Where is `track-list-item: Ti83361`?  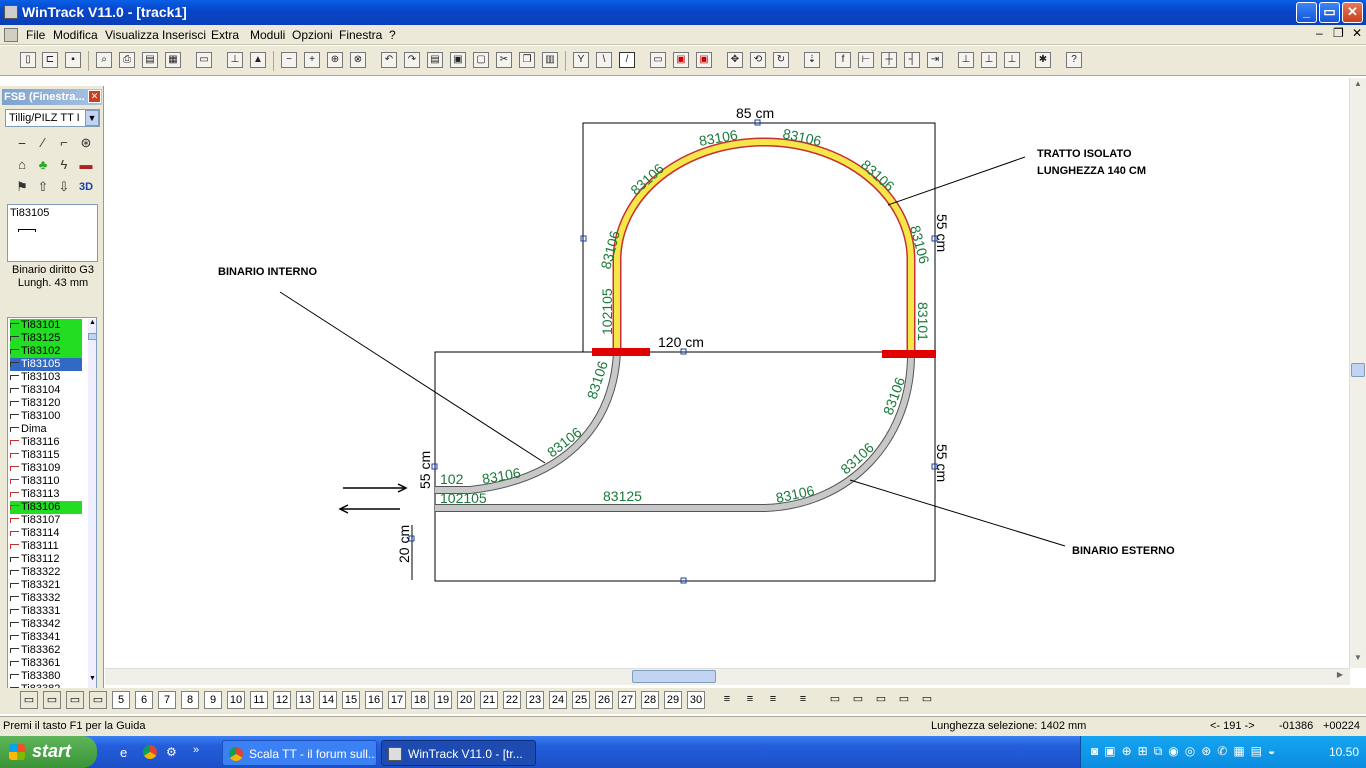 track-list-item: Ti83361 is located at coordinates (46, 663).